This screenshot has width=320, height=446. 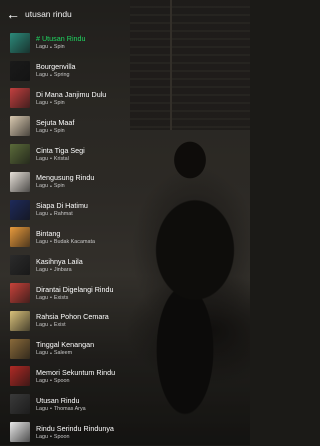 What do you see at coordinates (74, 241) in the screenshot?
I see `artist-name: Budak Kacamata` at bounding box center [74, 241].